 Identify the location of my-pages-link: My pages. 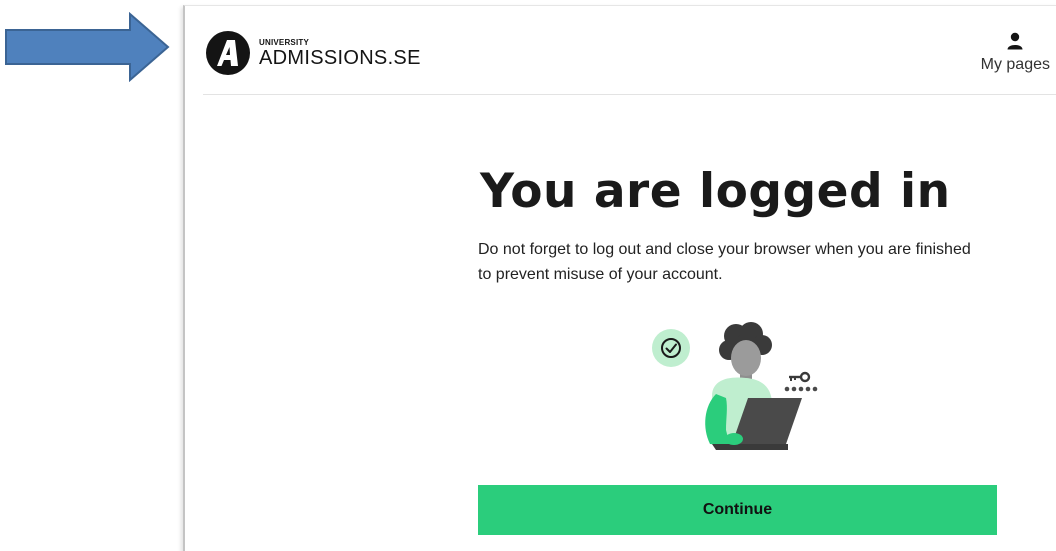
(1015, 53).